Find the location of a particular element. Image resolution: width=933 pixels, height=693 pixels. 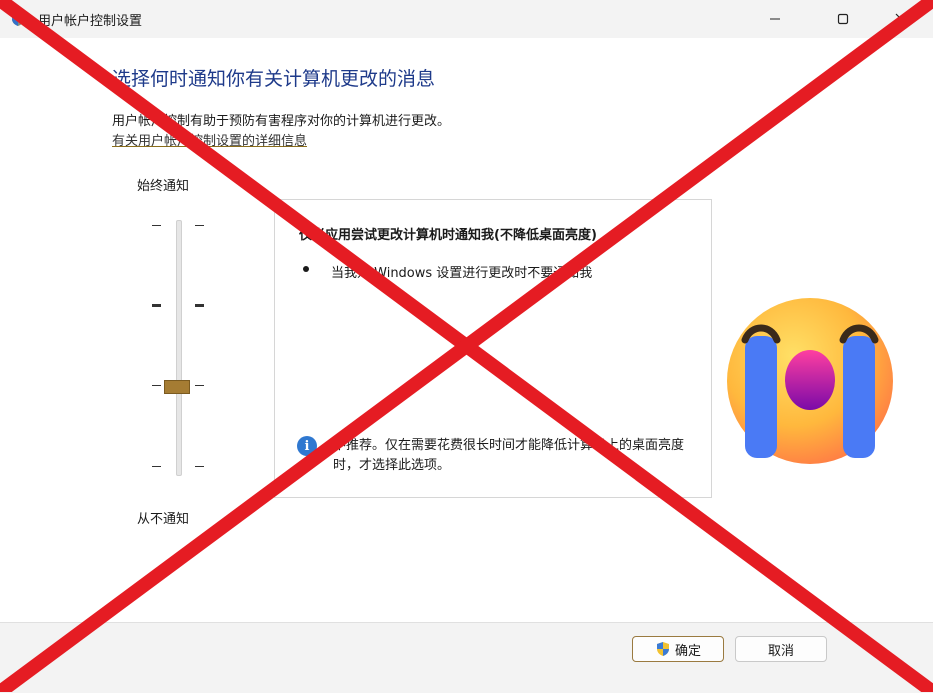

dialog-footer: 确定 取消 is located at coordinates (466, 657).